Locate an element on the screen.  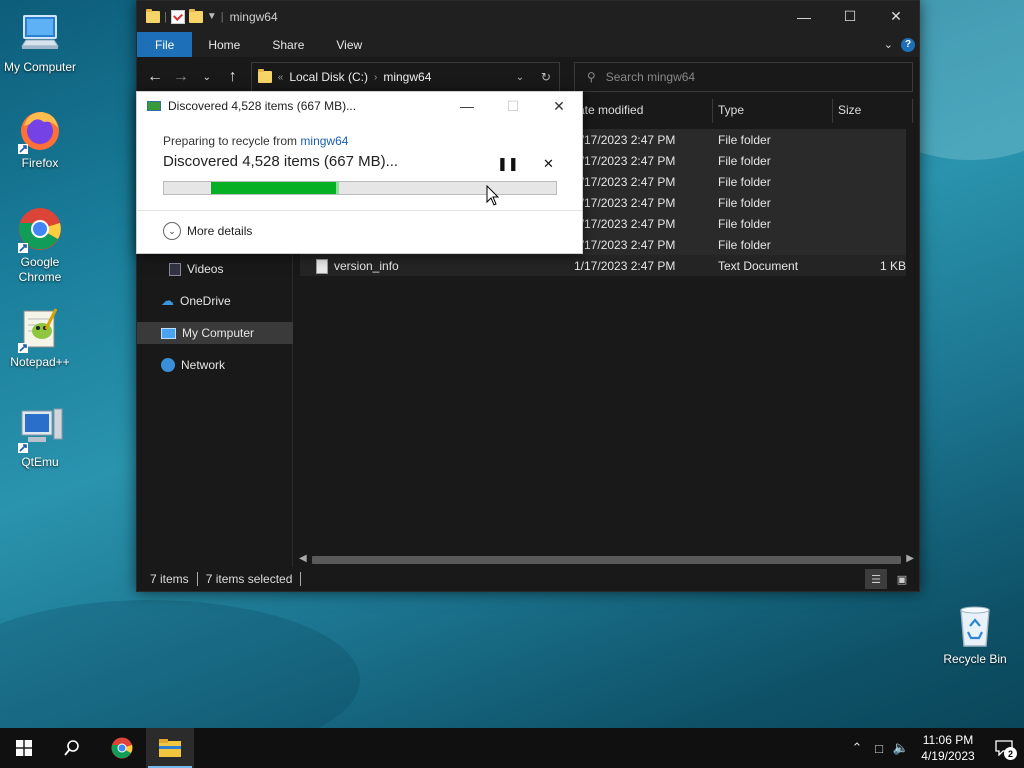
windows-icon is located at coordinates (24, 748).